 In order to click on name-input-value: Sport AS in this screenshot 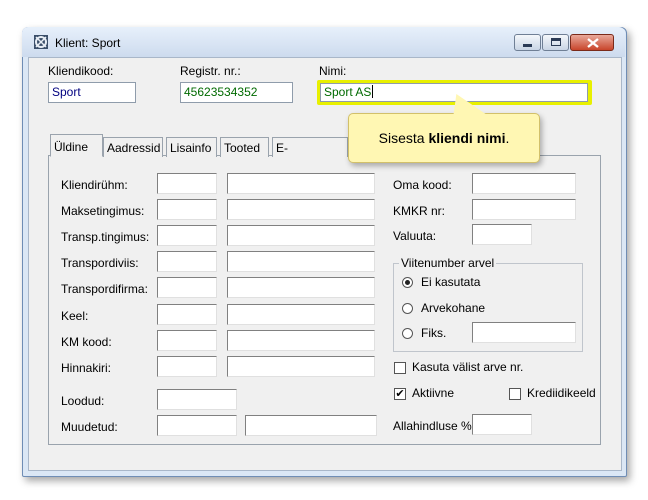, I will do `click(348, 92)`.